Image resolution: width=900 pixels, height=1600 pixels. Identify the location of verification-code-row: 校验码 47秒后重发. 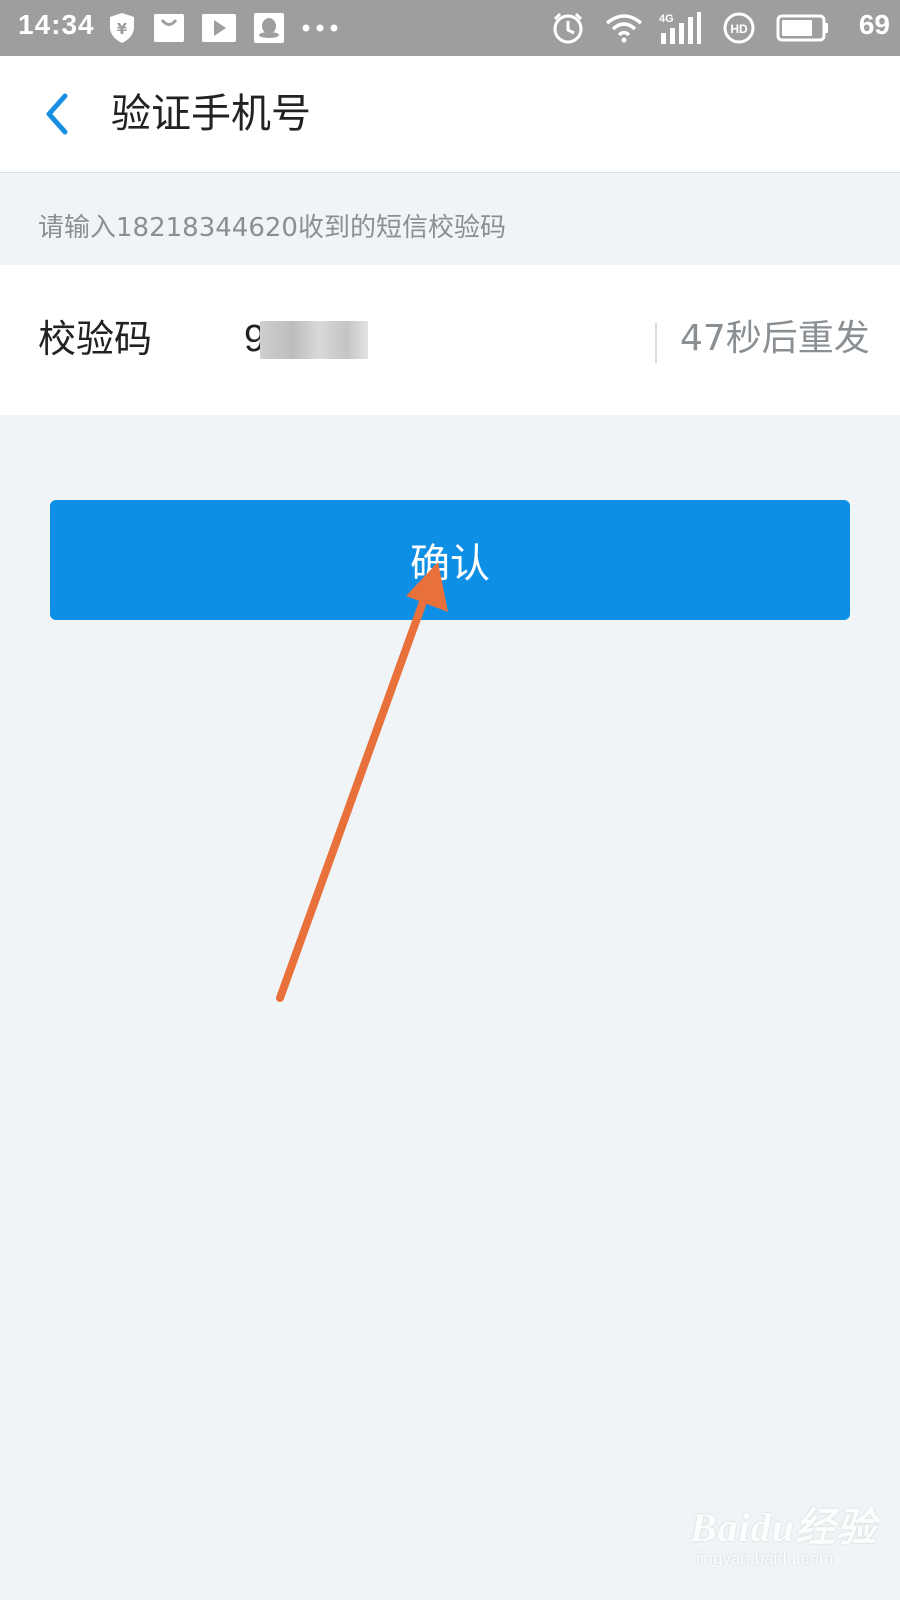
(450, 340).